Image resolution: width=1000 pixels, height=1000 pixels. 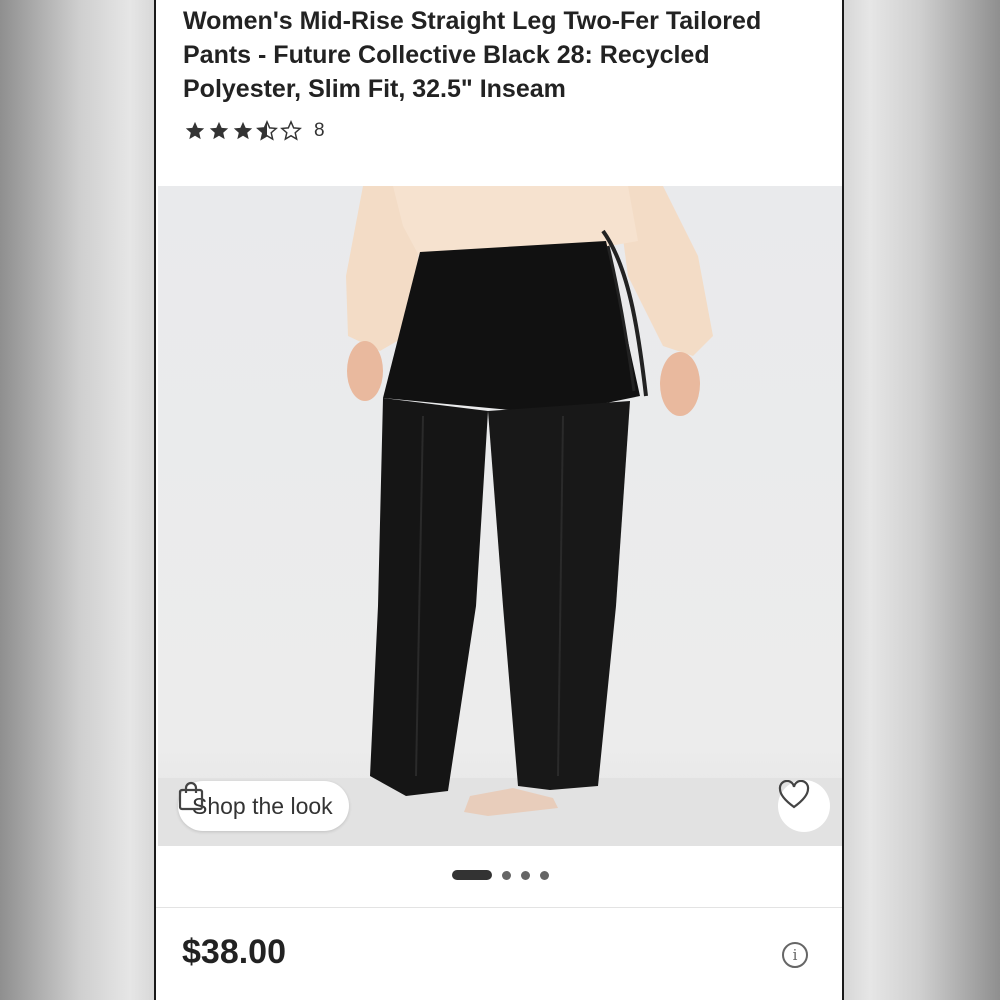 I want to click on half-star-icon, so click(x=267, y=130).